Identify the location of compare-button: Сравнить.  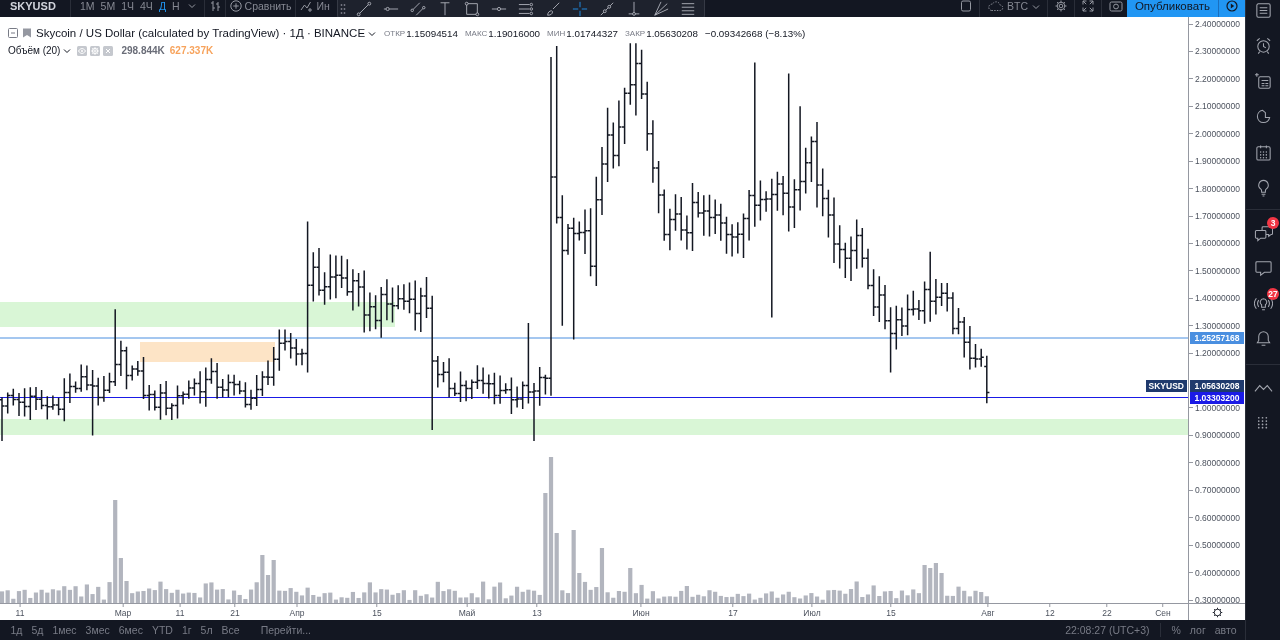
(260, 6).